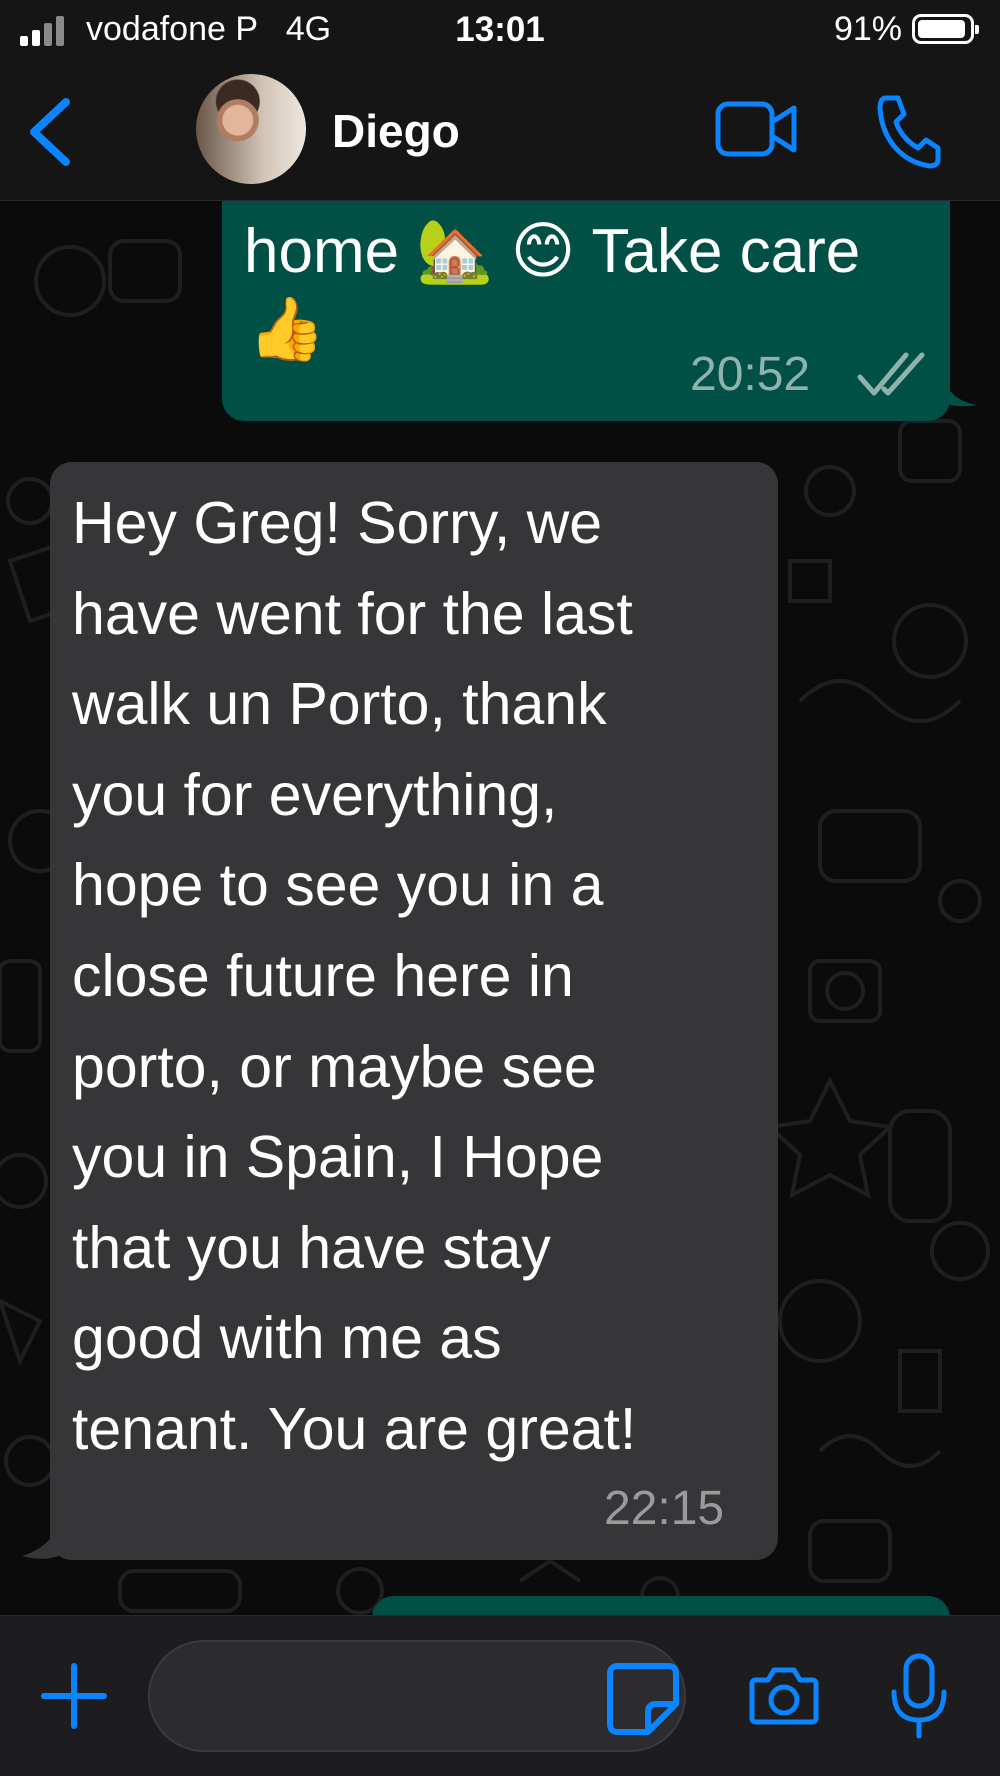 This screenshot has width=1000, height=1776. What do you see at coordinates (500, 133) in the screenshot?
I see `chat-header: Diego` at bounding box center [500, 133].